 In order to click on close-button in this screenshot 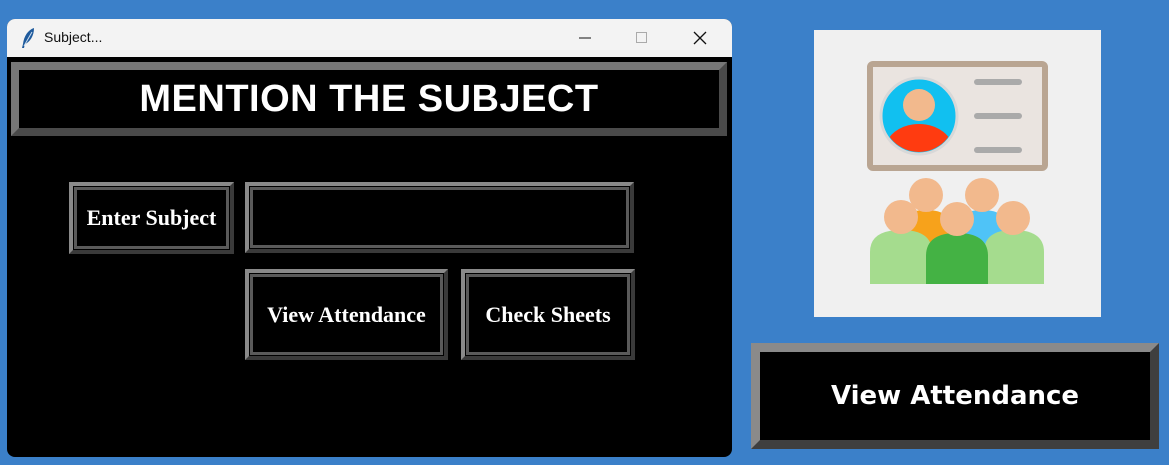, I will do `click(700, 38)`.